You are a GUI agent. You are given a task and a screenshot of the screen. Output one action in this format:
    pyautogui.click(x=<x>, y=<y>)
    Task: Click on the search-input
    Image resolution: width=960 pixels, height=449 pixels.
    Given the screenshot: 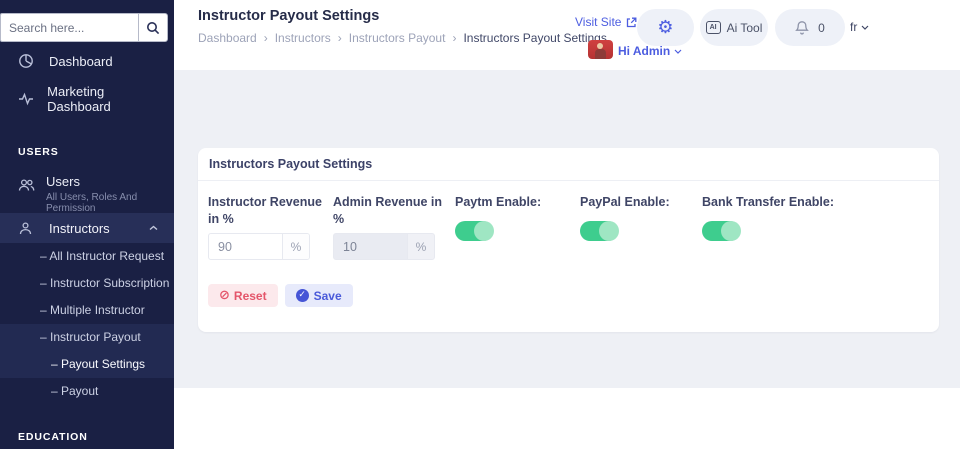 What is the action you would take?
    pyautogui.click(x=69, y=27)
    